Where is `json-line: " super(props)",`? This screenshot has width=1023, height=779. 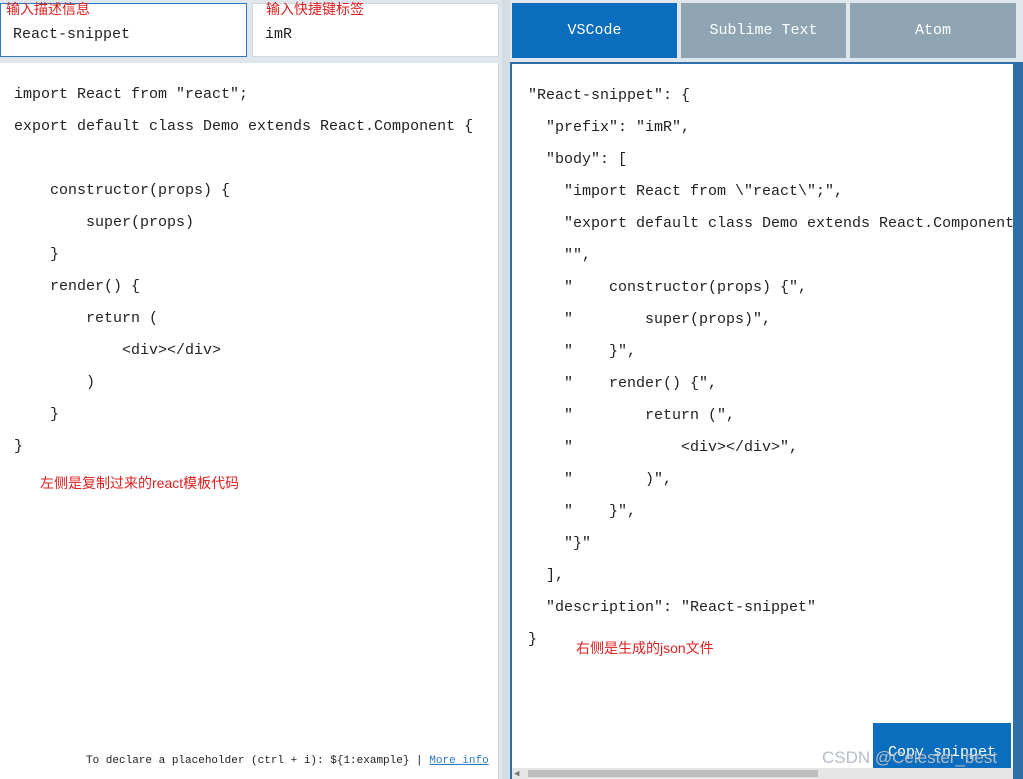 json-line: " super(props)", is located at coordinates (650, 319).